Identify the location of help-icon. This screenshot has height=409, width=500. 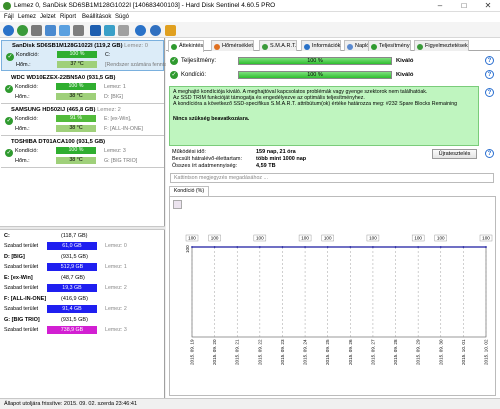
(155, 30).